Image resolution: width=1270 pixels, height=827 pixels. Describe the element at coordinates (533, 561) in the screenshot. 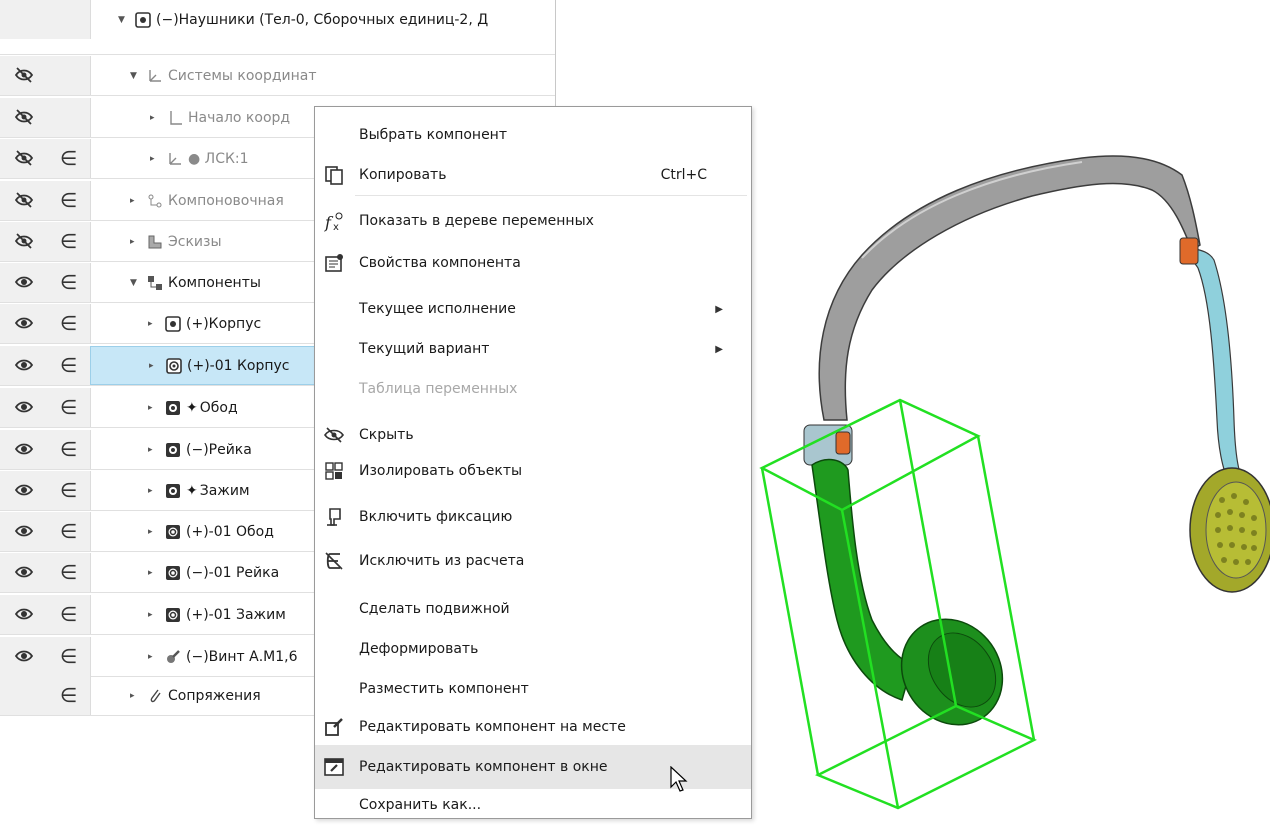

I see `menu-item: Исключить из расчета` at that location.